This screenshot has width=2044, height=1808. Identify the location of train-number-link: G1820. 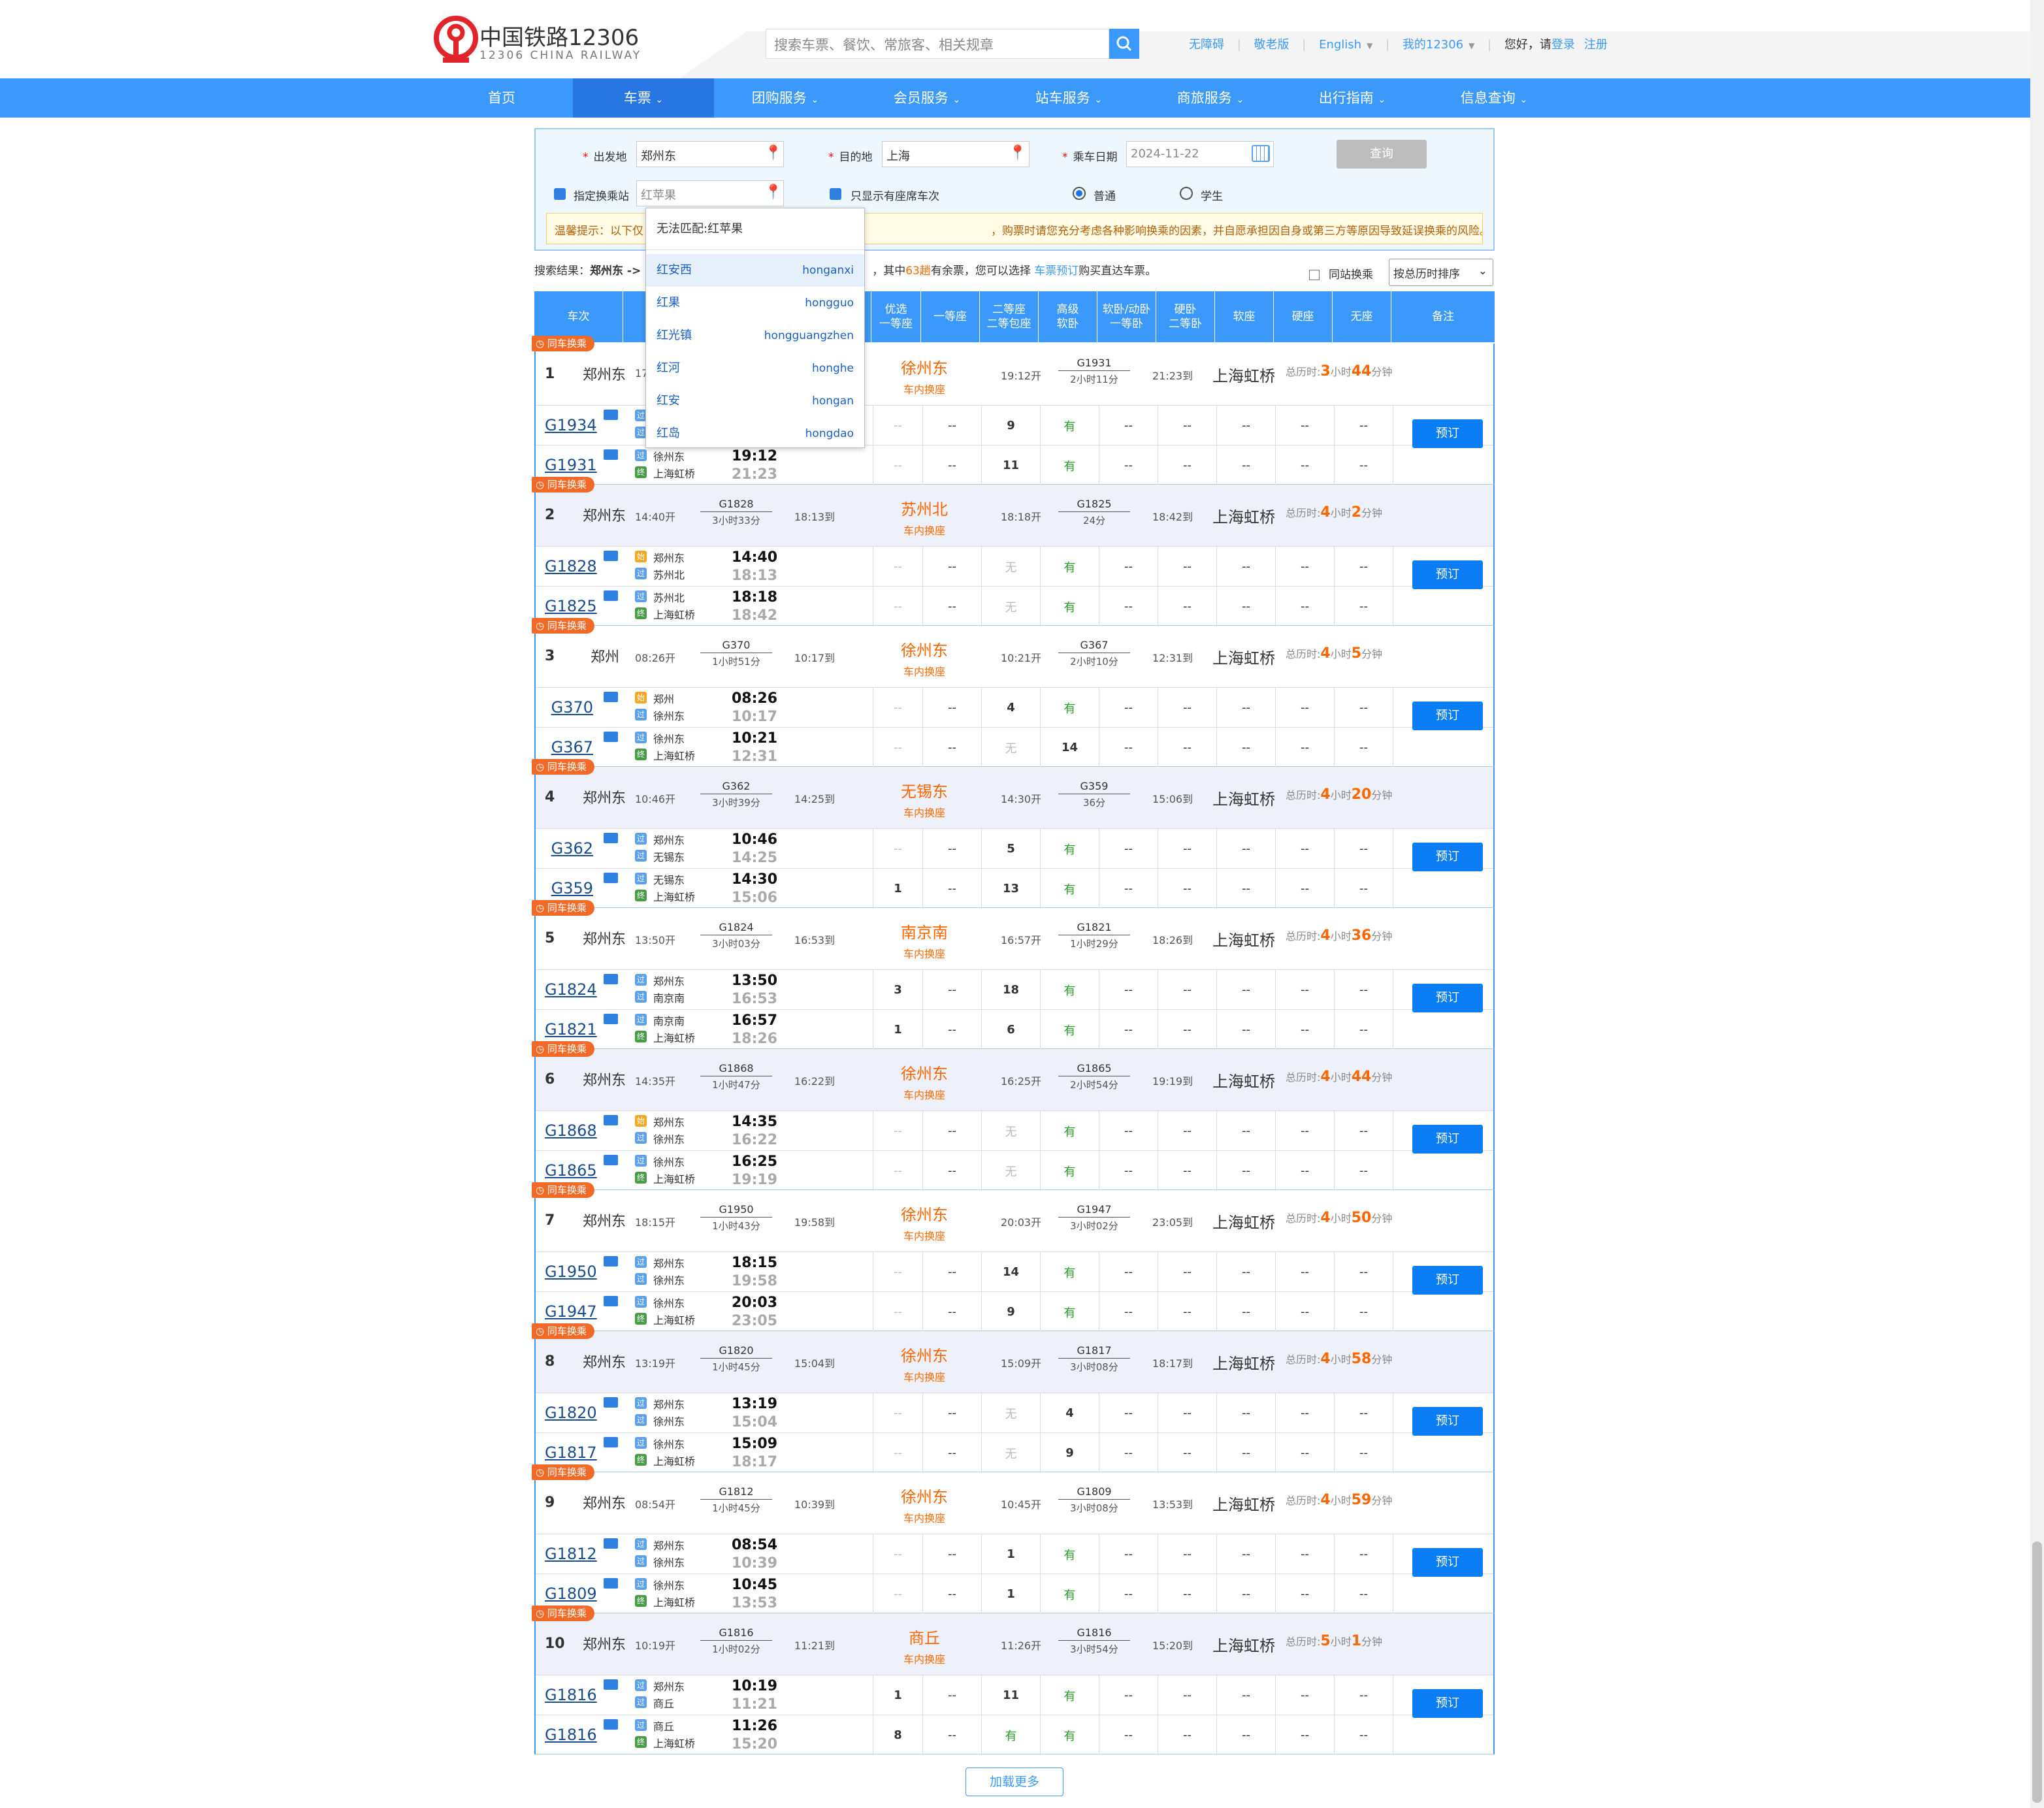
(571, 1413).